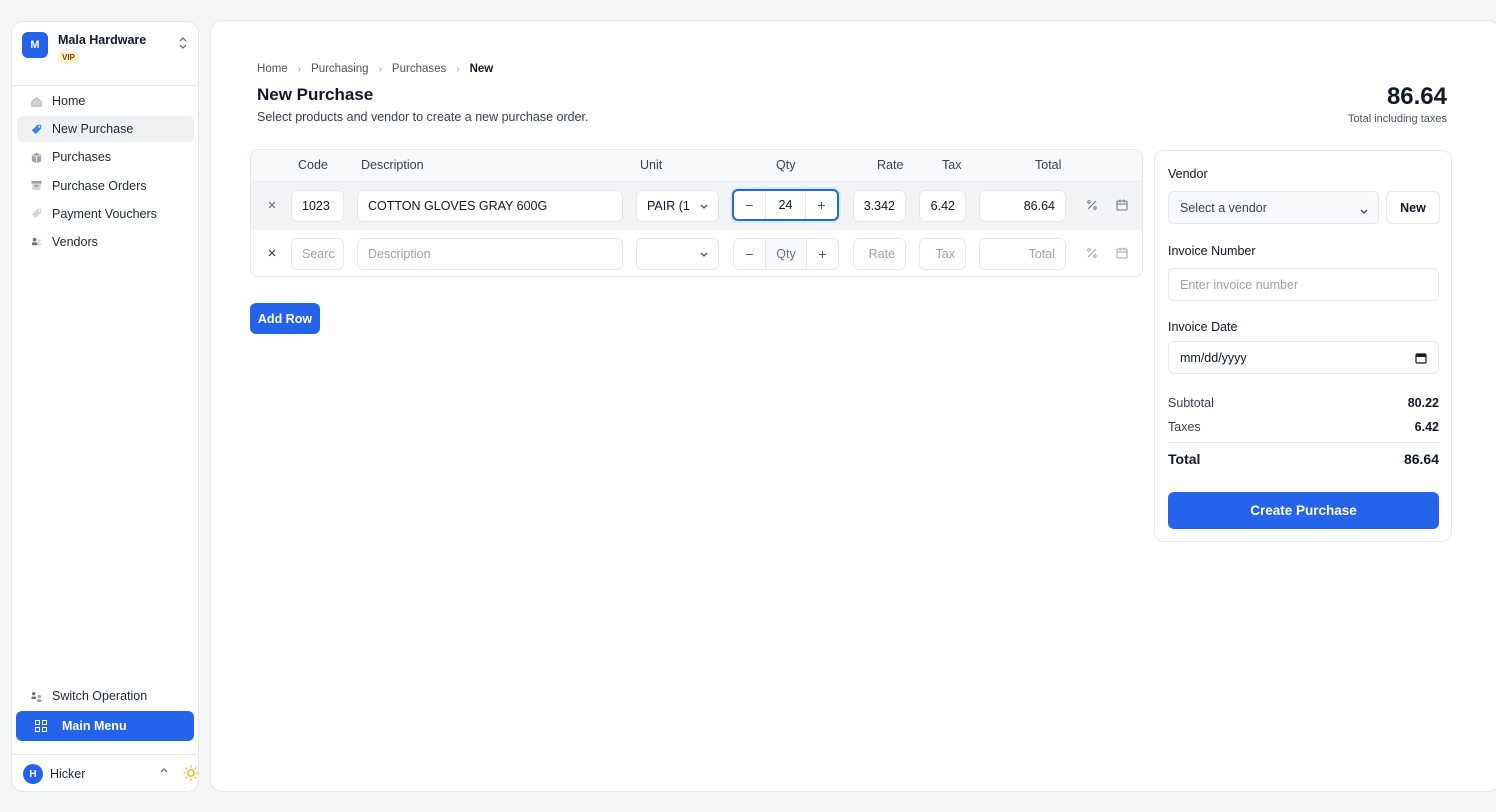  What do you see at coordinates (105, 242) in the screenshot?
I see `sidebar-item-vendors: Vendors` at bounding box center [105, 242].